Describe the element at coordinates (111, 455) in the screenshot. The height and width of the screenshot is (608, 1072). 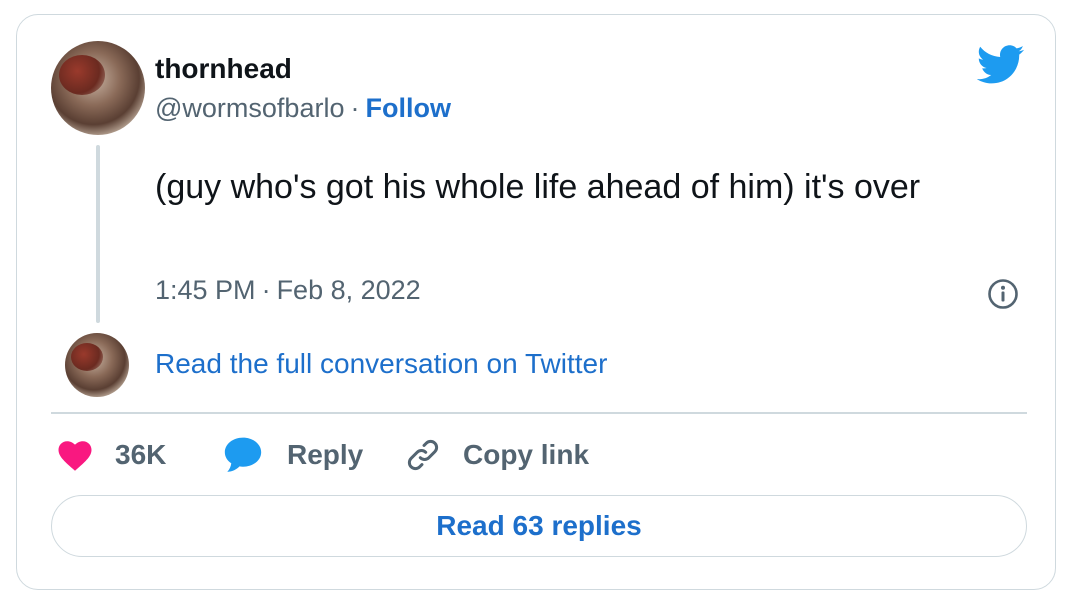
I see `like-action: 36K` at that location.